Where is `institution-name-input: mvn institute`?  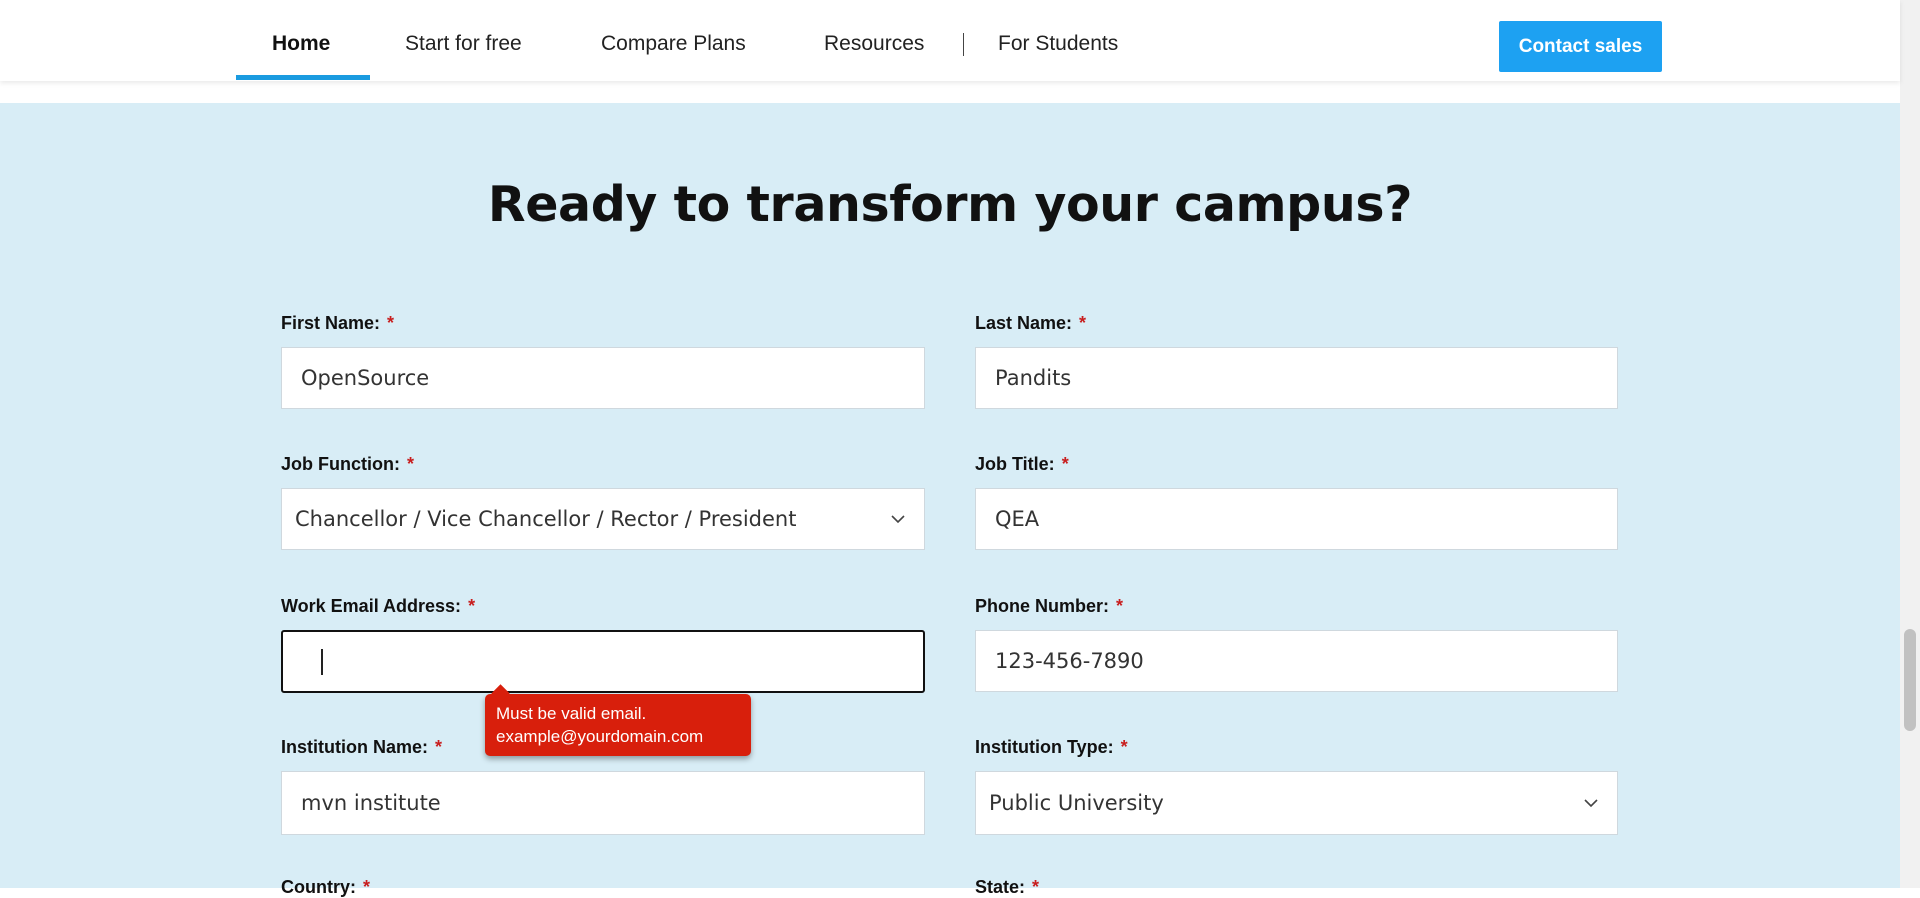
institution-name-input: mvn institute is located at coordinates (603, 803).